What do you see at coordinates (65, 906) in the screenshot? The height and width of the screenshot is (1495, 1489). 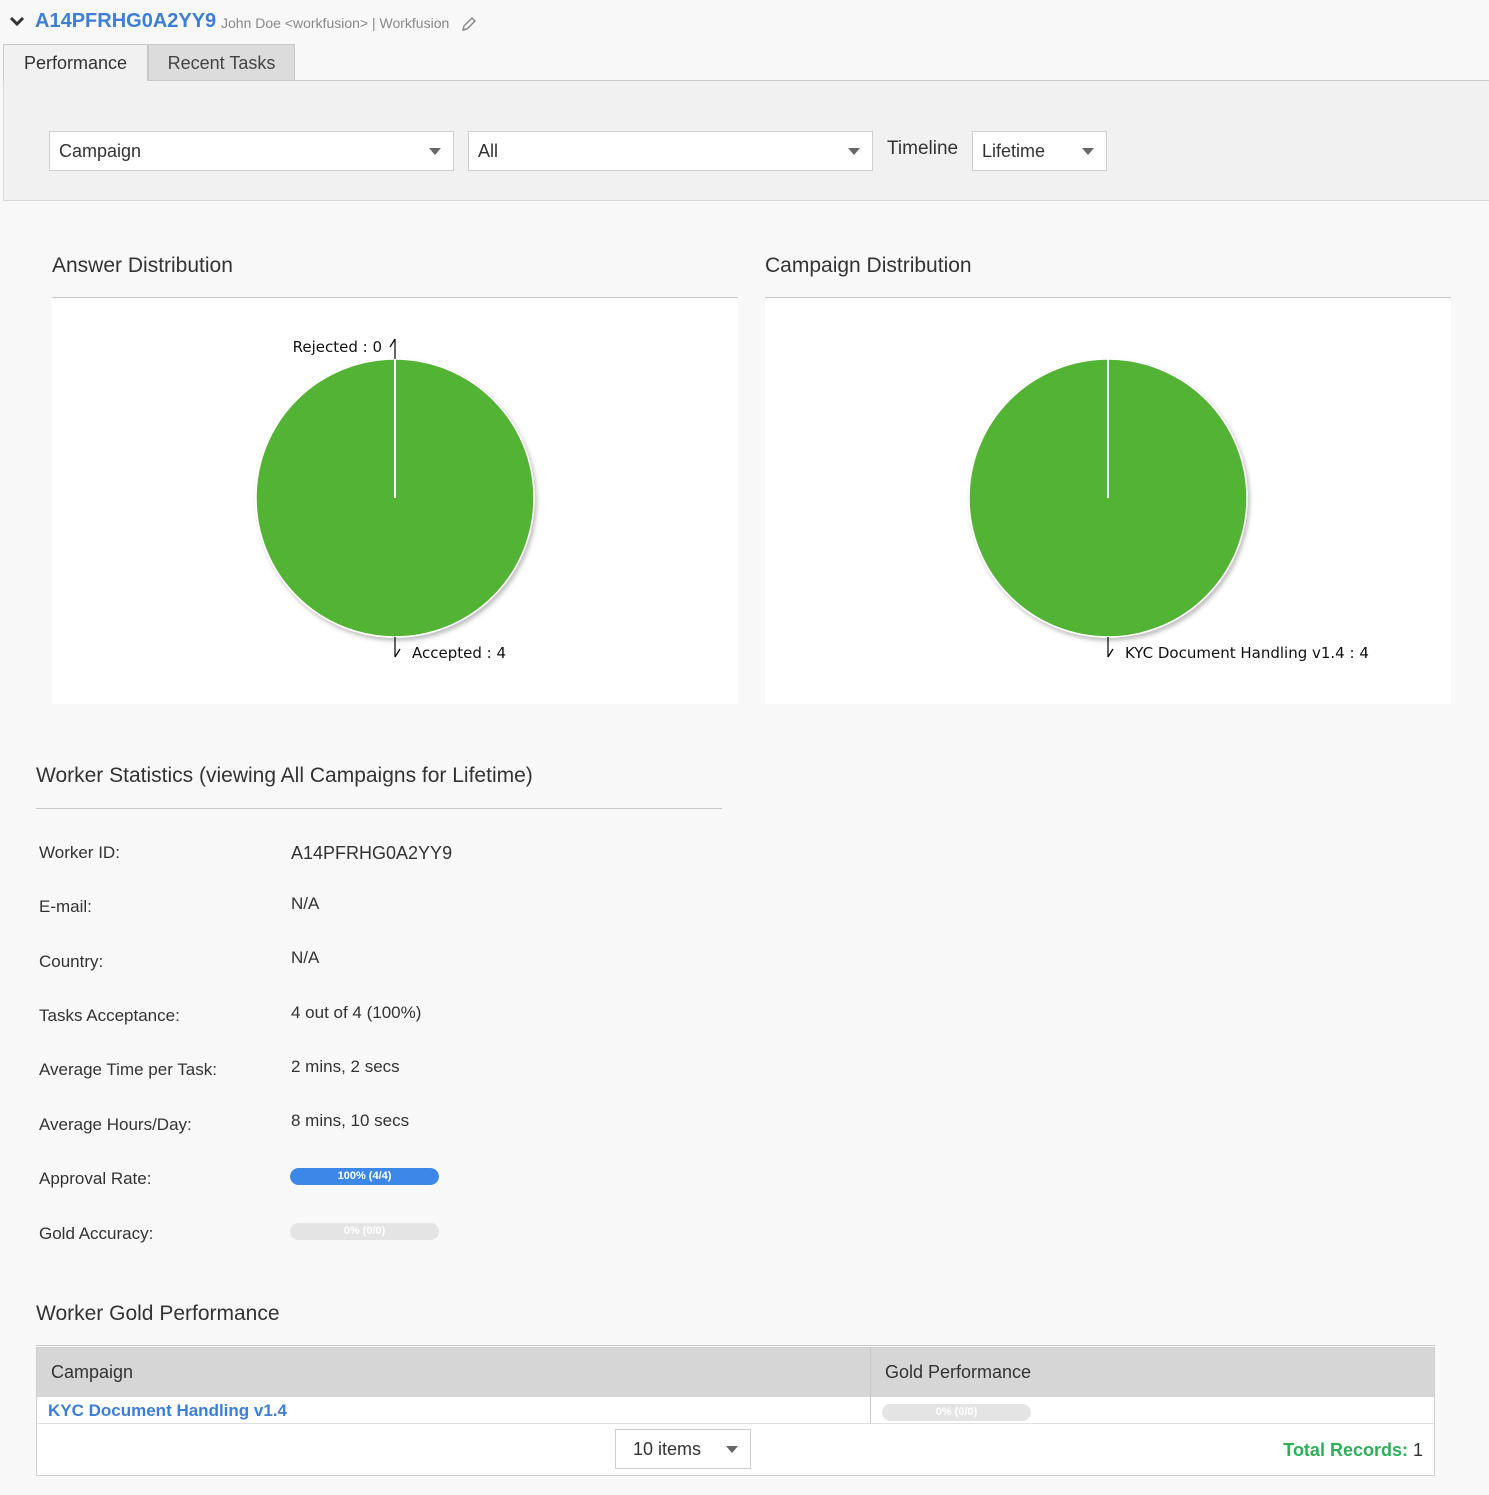 I see `email-label: E-mail:` at bounding box center [65, 906].